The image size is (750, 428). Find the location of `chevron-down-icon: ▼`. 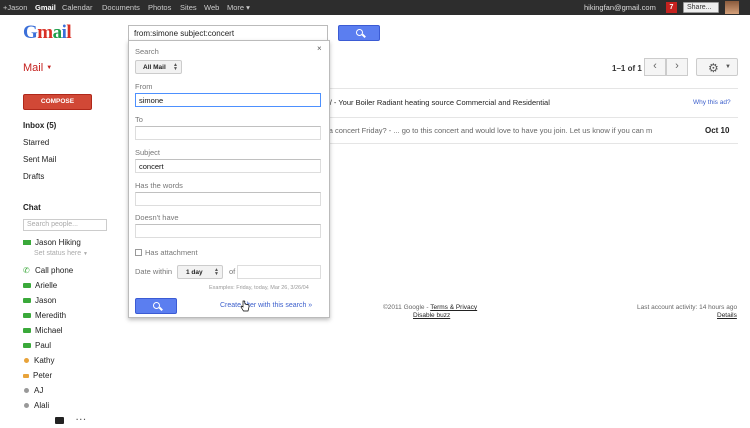

chevron-down-icon: ▼ is located at coordinates (85, 254).